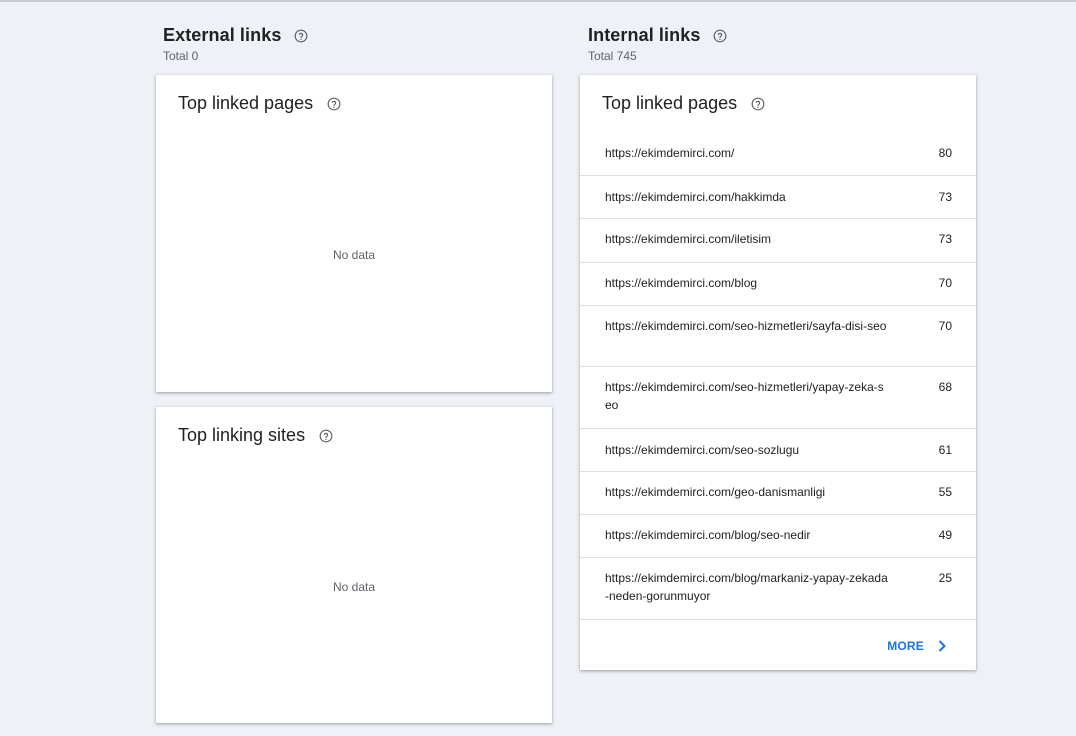  What do you see at coordinates (778, 154) in the screenshot?
I see `table-row: https://ekimdemirci.com/ 80` at bounding box center [778, 154].